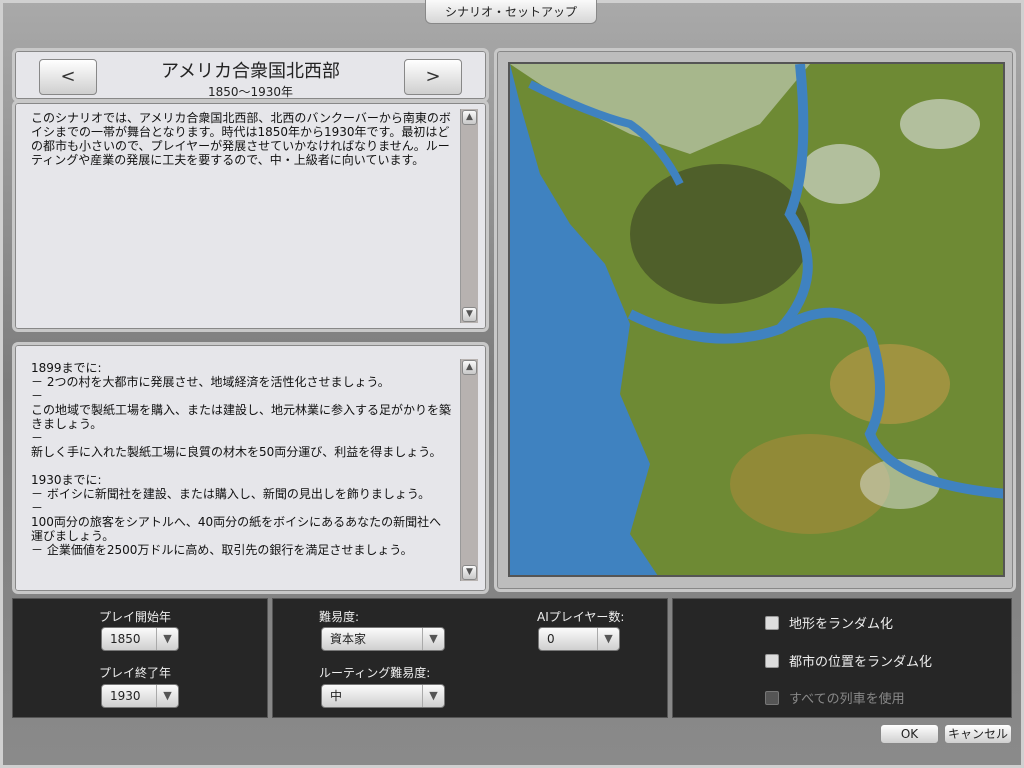 The image size is (1024, 768). Describe the element at coordinates (250, 71) in the screenshot. I see `scenario-title: アメリカ合衆国北西部` at that location.